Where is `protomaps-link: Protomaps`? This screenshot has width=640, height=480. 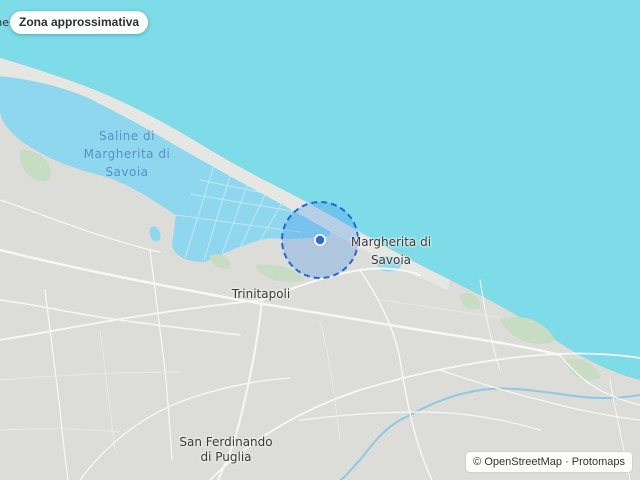
protomaps-link: Protomaps is located at coordinates (598, 462).